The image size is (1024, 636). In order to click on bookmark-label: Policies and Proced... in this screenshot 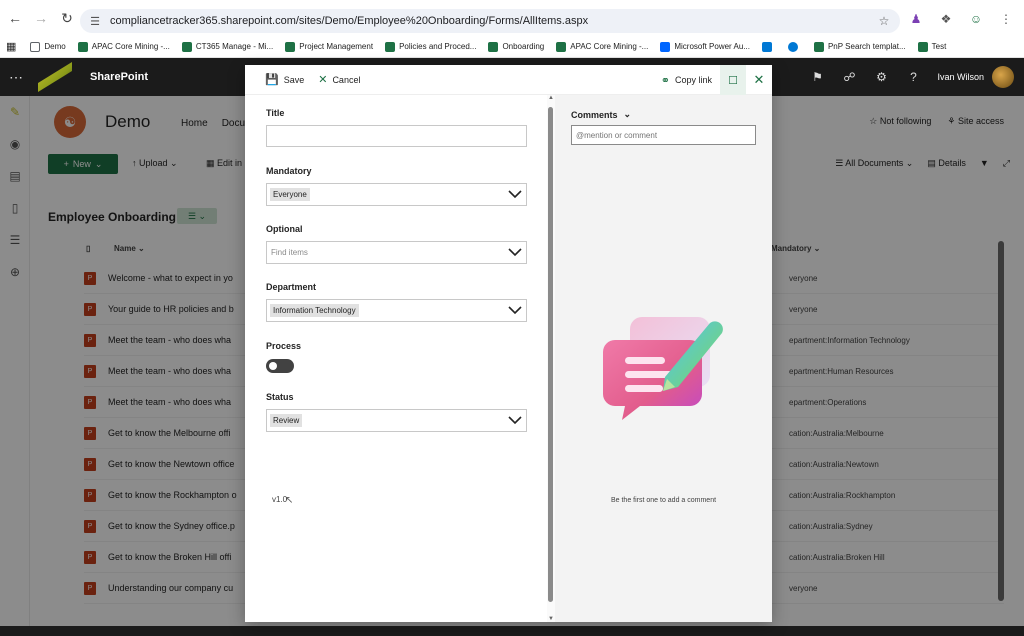, I will do `click(438, 46)`.